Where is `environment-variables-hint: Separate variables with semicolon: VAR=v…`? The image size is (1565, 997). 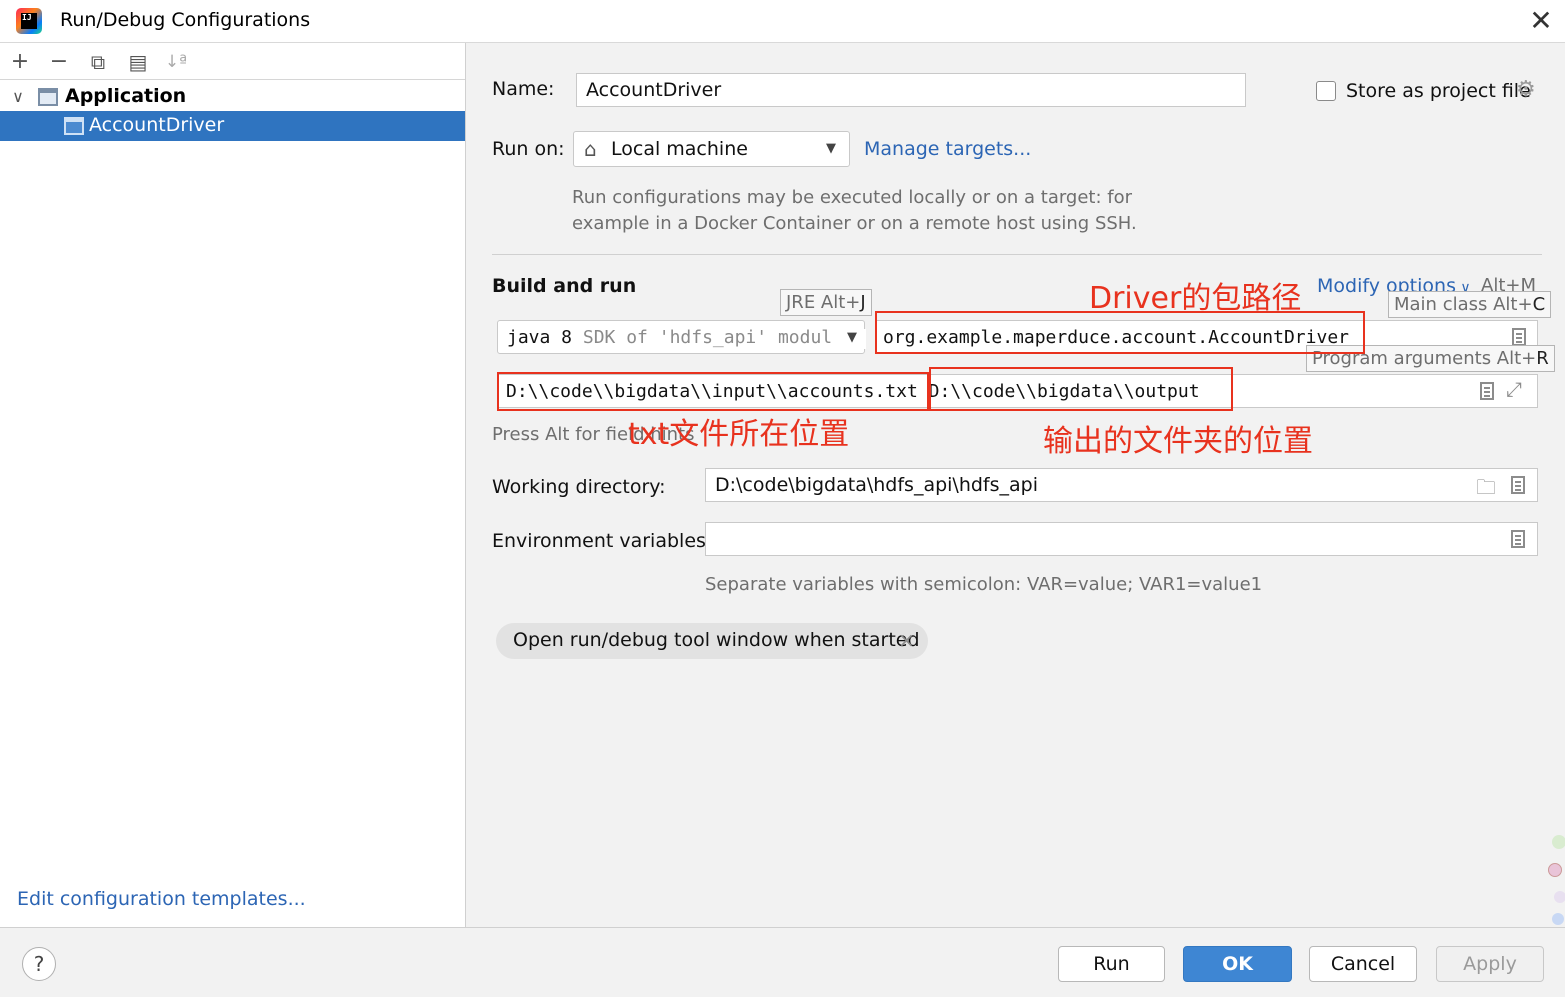 environment-variables-hint: Separate variables with semicolon: VAR=v… is located at coordinates (984, 584).